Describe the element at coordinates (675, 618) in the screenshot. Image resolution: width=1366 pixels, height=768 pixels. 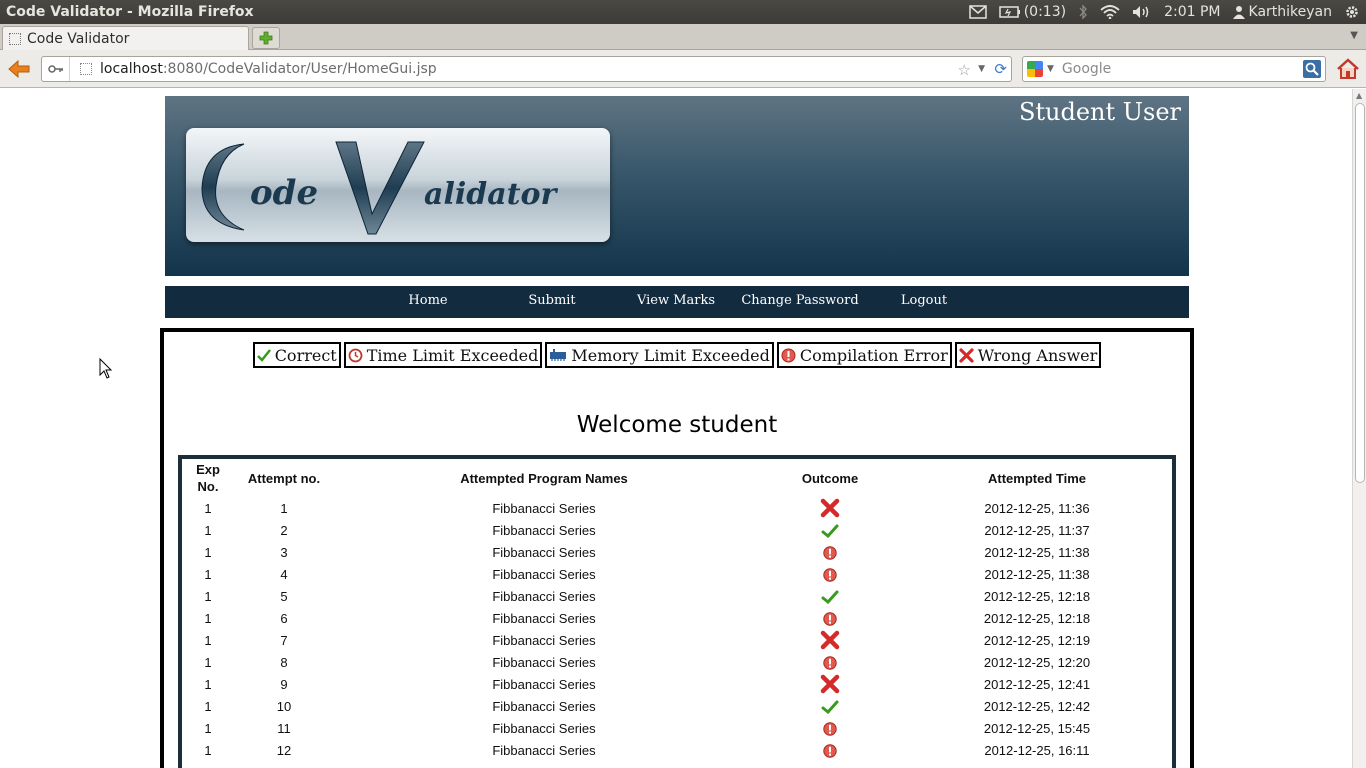
I see `table-row: 1 6 Fibbanacci Series 2012-12-25, 12:18` at that location.